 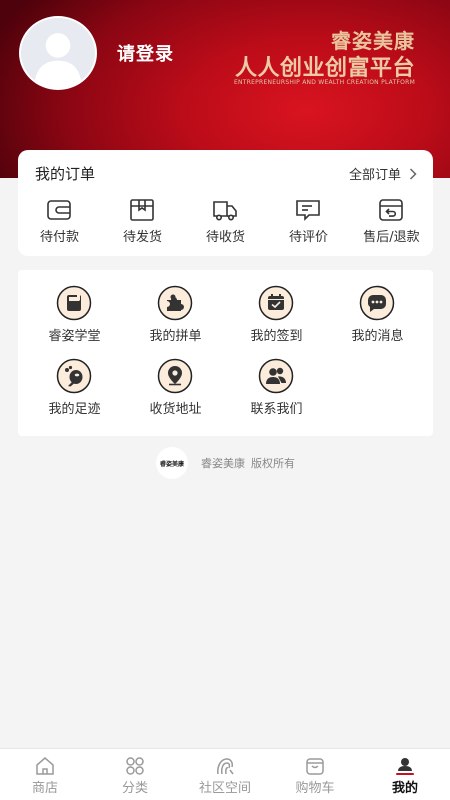 What do you see at coordinates (135, 766) in the screenshot?
I see `category-icon` at bounding box center [135, 766].